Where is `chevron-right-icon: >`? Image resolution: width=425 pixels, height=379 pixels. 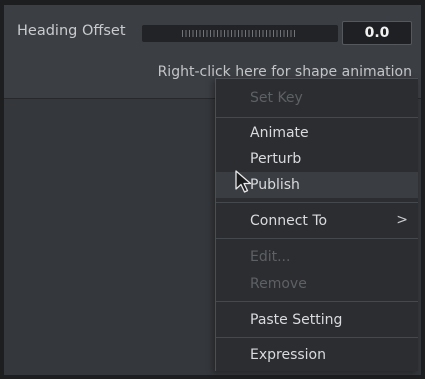
chevron-right-icon: > is located at coordinates (402, 220).